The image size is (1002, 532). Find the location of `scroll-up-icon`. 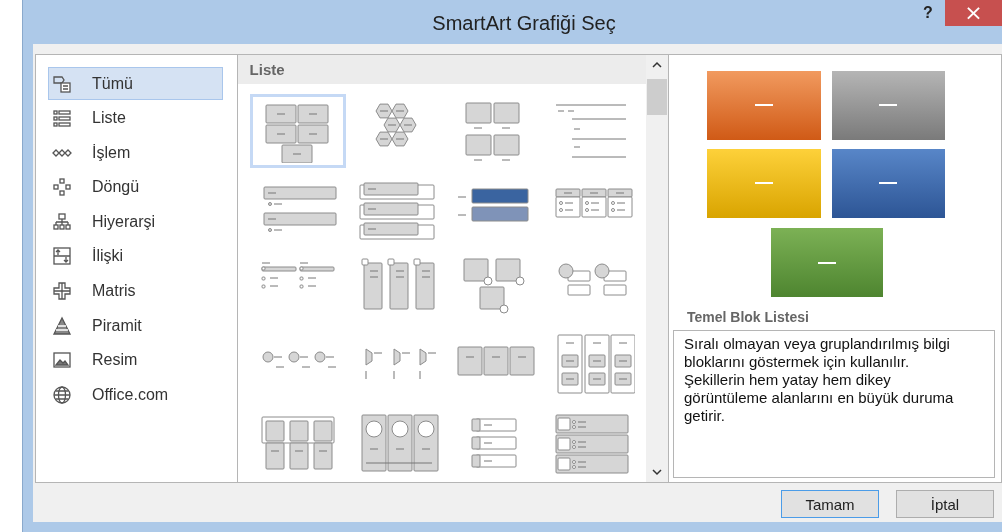

scroll-up-icon is located at coordinates (657, 65).